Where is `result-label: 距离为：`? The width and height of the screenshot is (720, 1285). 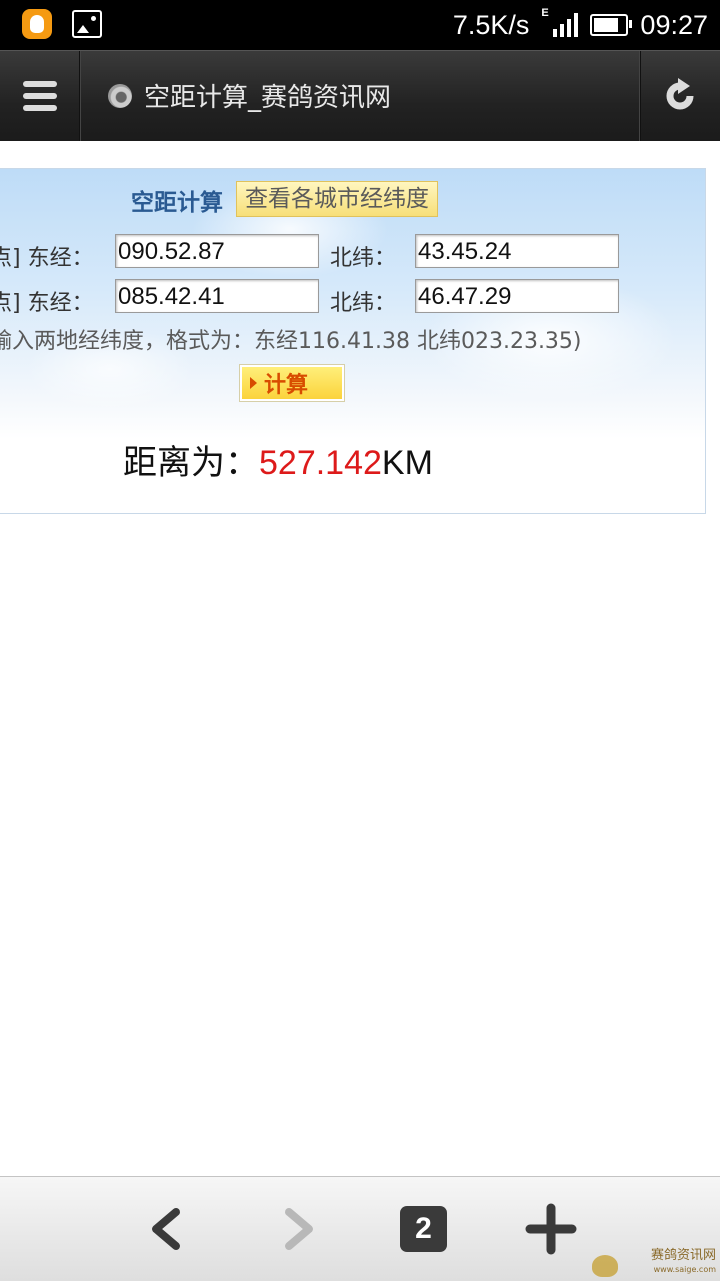
result-label: 距离为： is located at coordinates (191, 463).